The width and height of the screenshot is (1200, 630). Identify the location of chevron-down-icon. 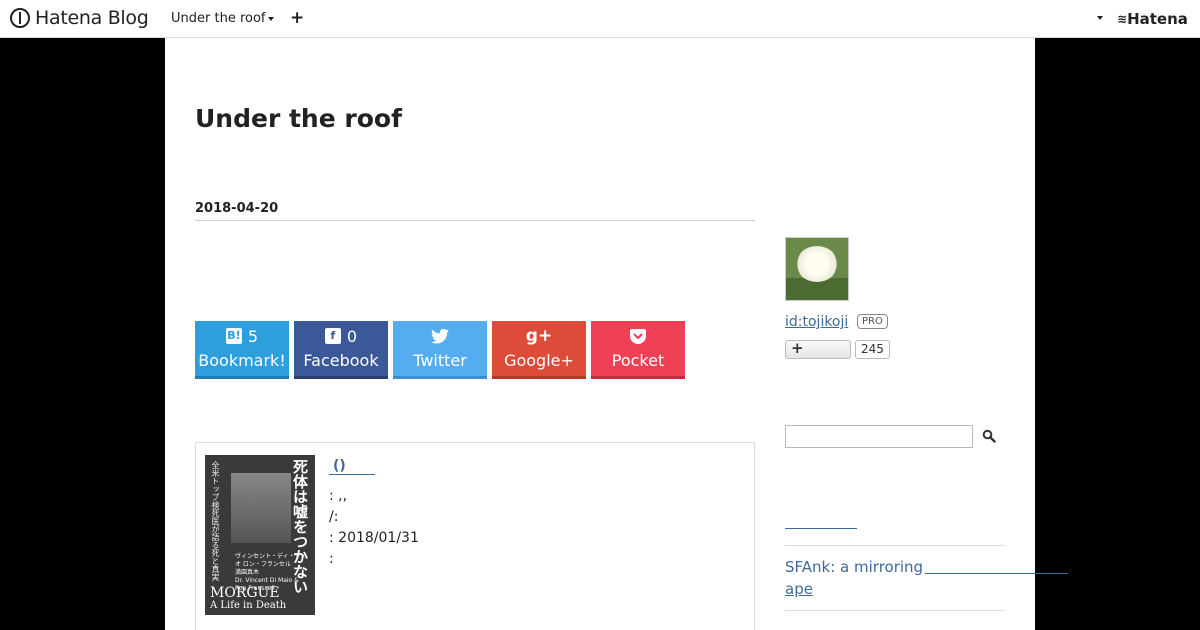
(270, 18).